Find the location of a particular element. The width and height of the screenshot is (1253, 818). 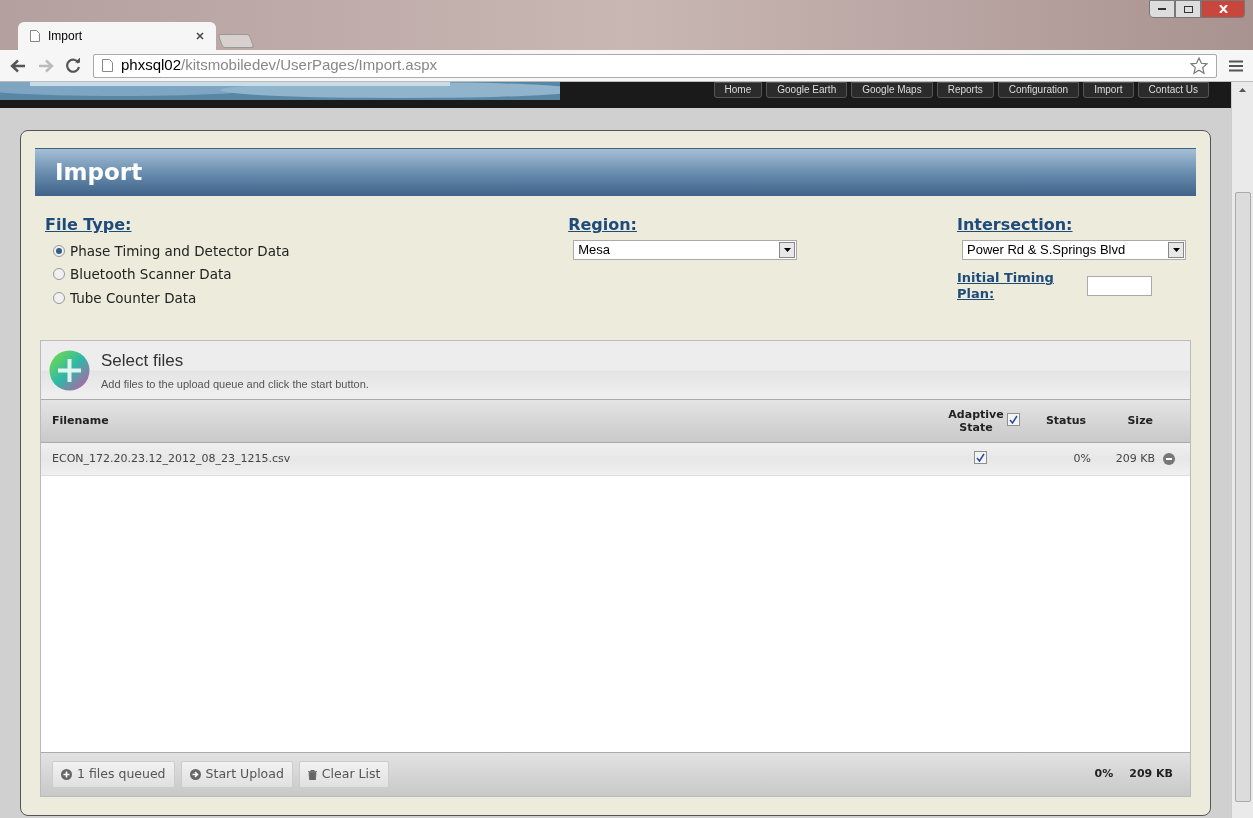

column-header: Filename is located at coordinates (81, 420).